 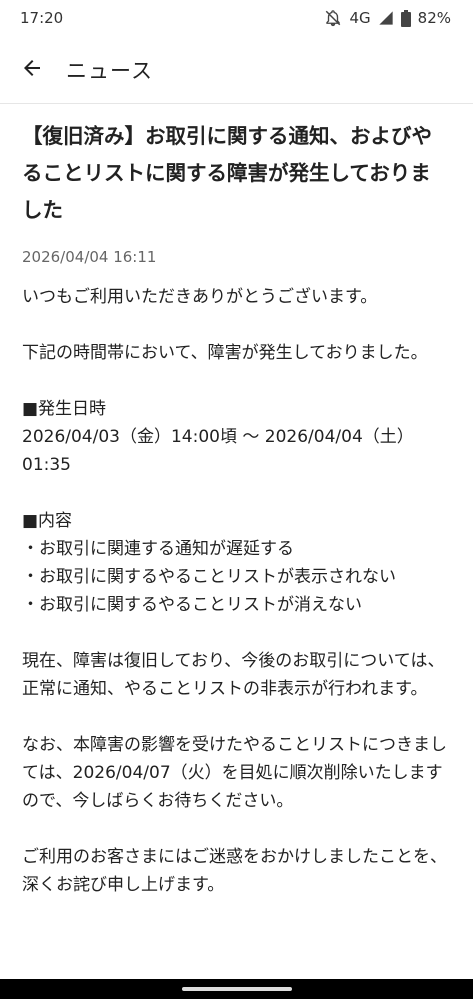 What do you see at coordinates (89, 257) in the screenshot?
I see `article-date: 2026/04/04 16:11` at bounding box center [89, 257].